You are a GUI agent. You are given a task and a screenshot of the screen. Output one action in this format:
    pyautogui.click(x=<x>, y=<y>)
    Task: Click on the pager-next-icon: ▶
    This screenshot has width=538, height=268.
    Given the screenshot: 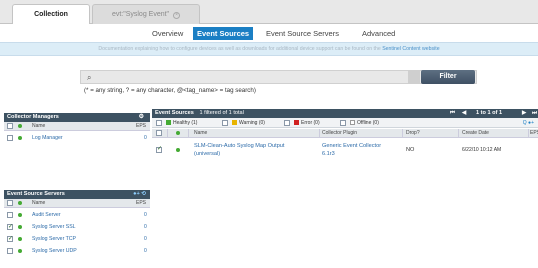 What is the action you would take?
    pyautogui.click(x=524, y=113)
    